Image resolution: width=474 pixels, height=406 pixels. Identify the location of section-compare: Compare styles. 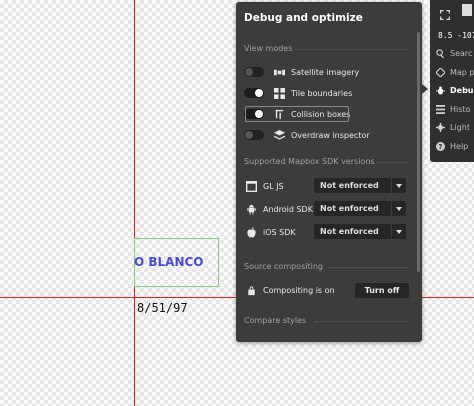
(275, 320).